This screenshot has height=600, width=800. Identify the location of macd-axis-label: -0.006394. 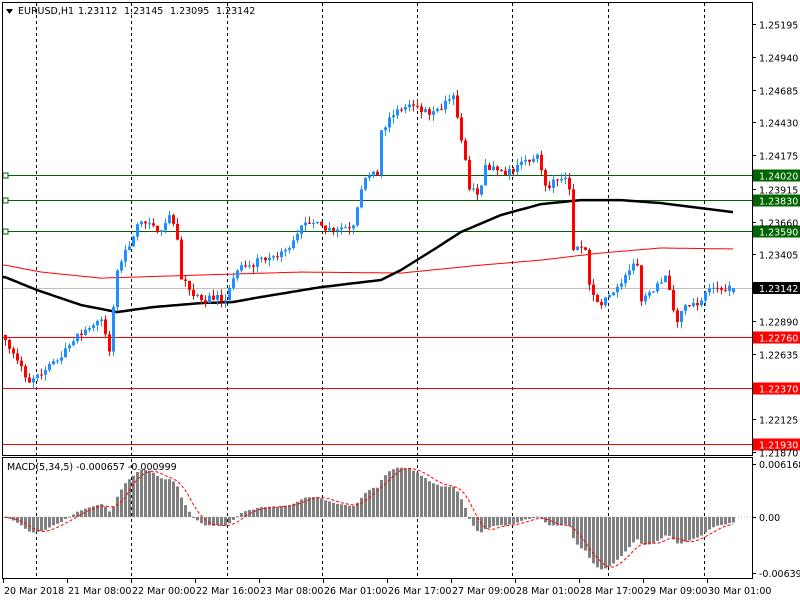
(779, 574).